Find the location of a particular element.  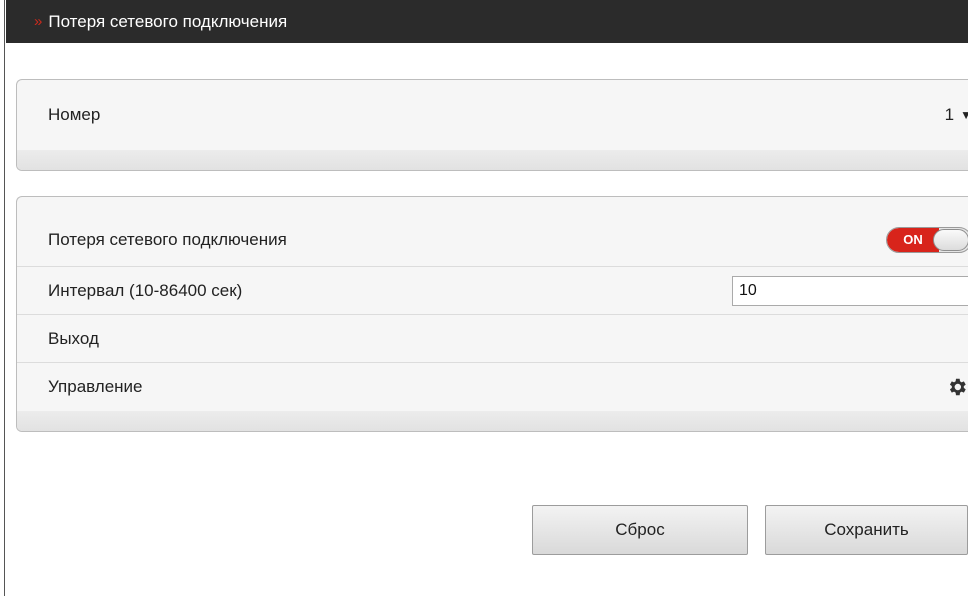

interval-row: Интервал (10-86400 сек) is located at coordinates (492, 291).